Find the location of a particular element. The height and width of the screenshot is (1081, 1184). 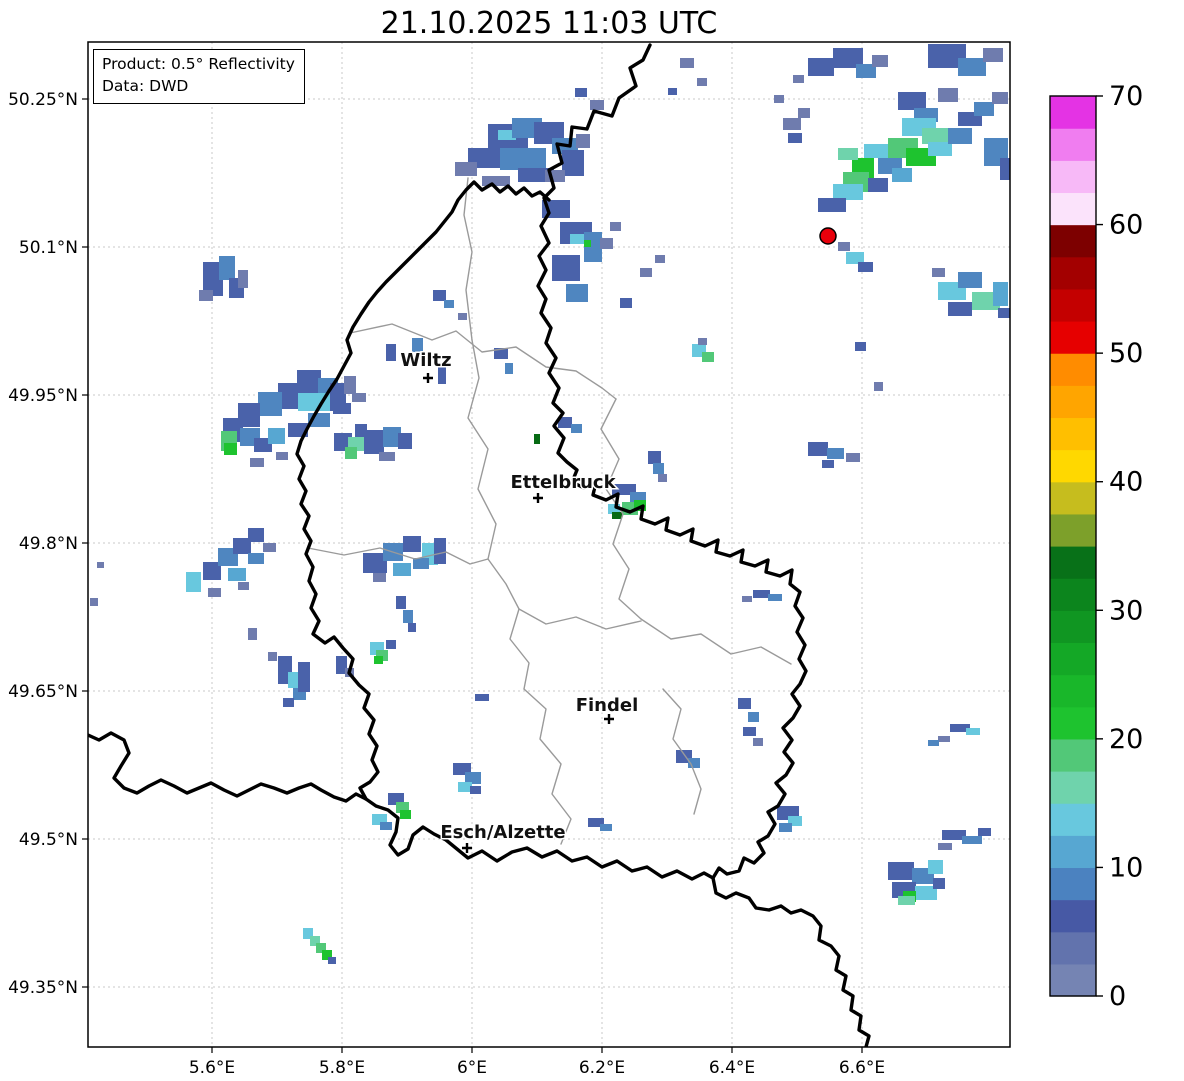

product-info-box: Product: 0.5° Reflectivity Data: DWD is located at coordinates (199, 76).